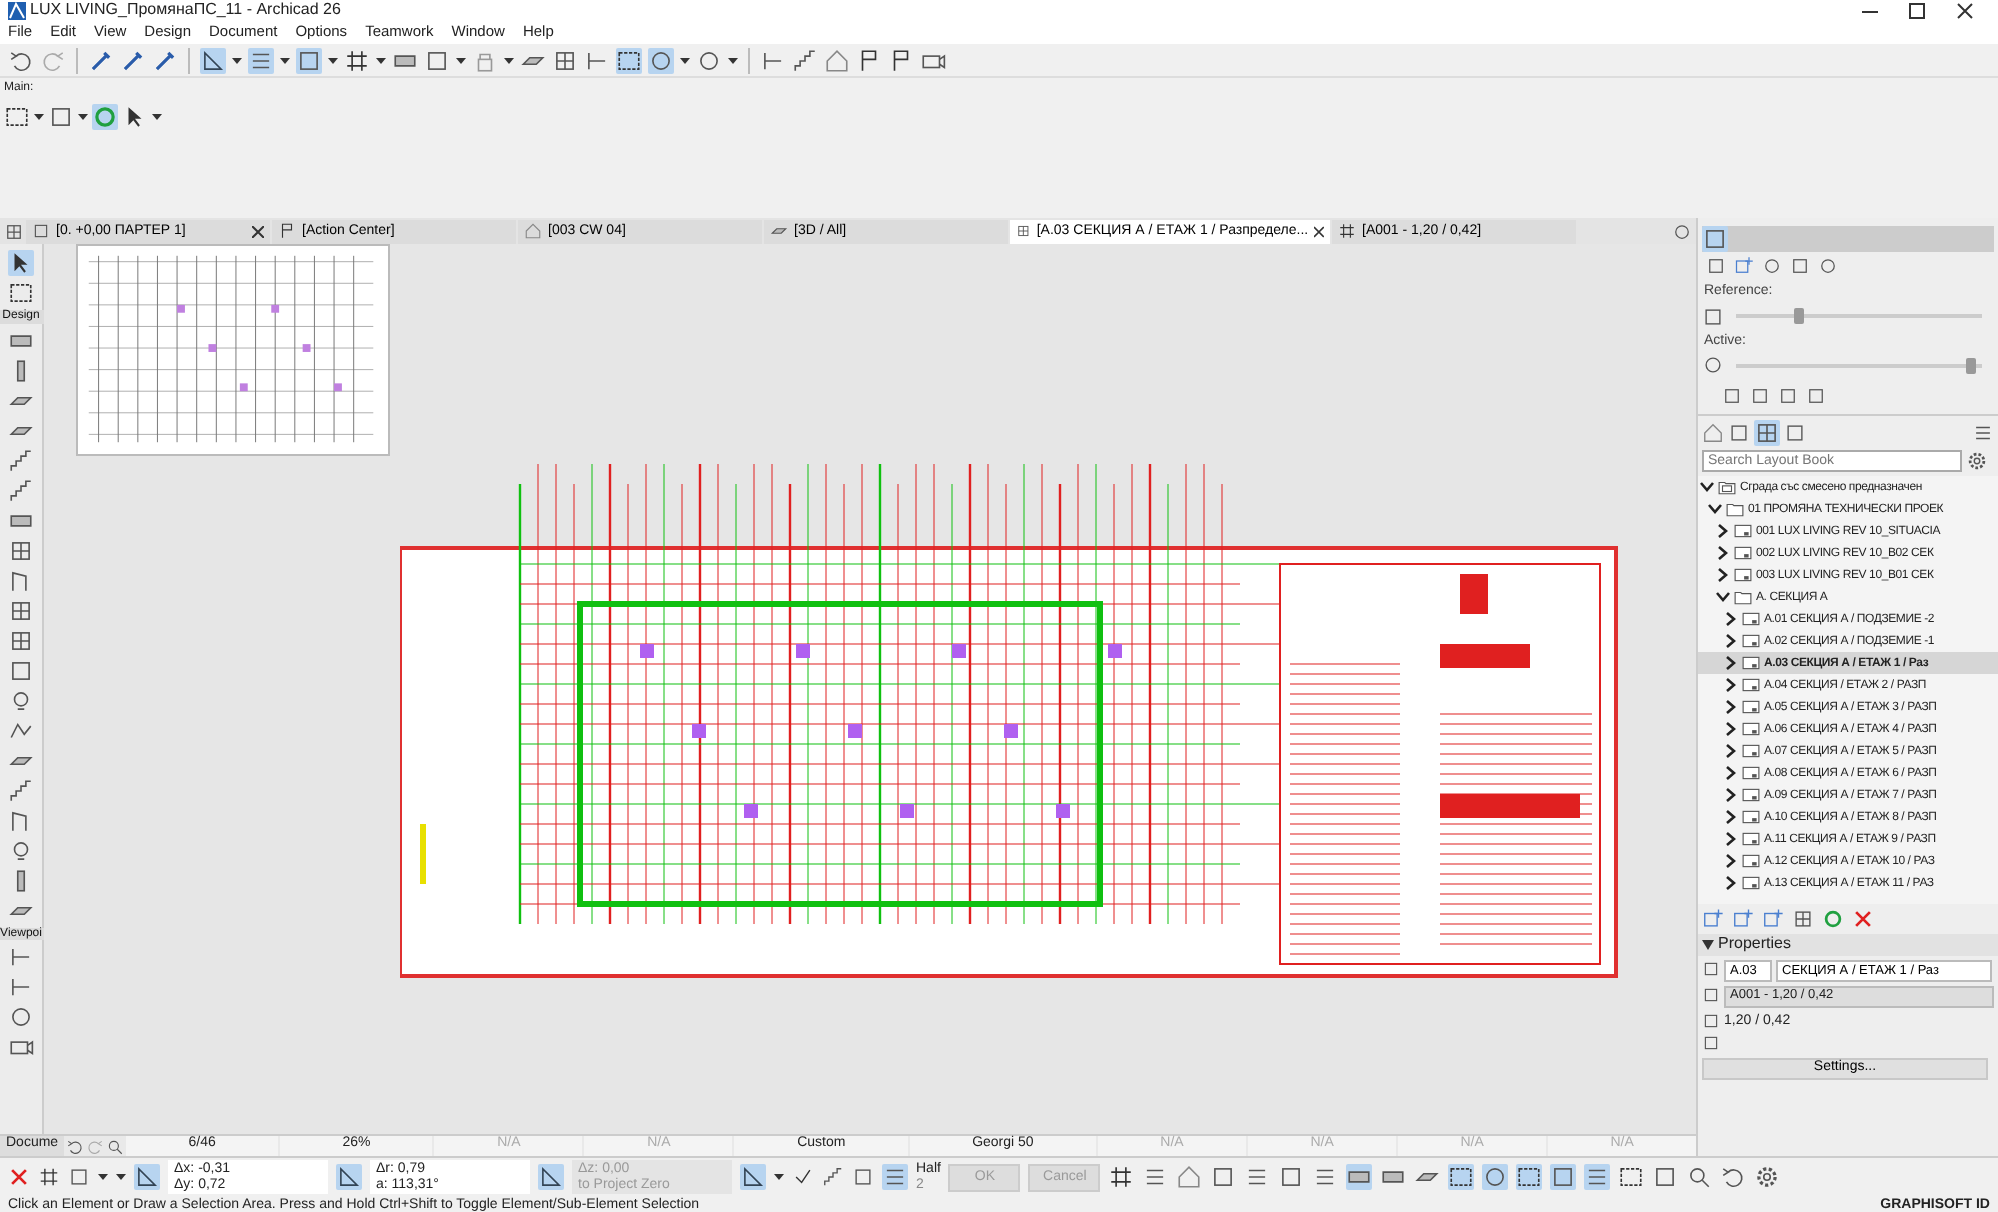  Describe the element at coordinates (1863, 919) in the screenshot. I see `delete-icon` at that location.